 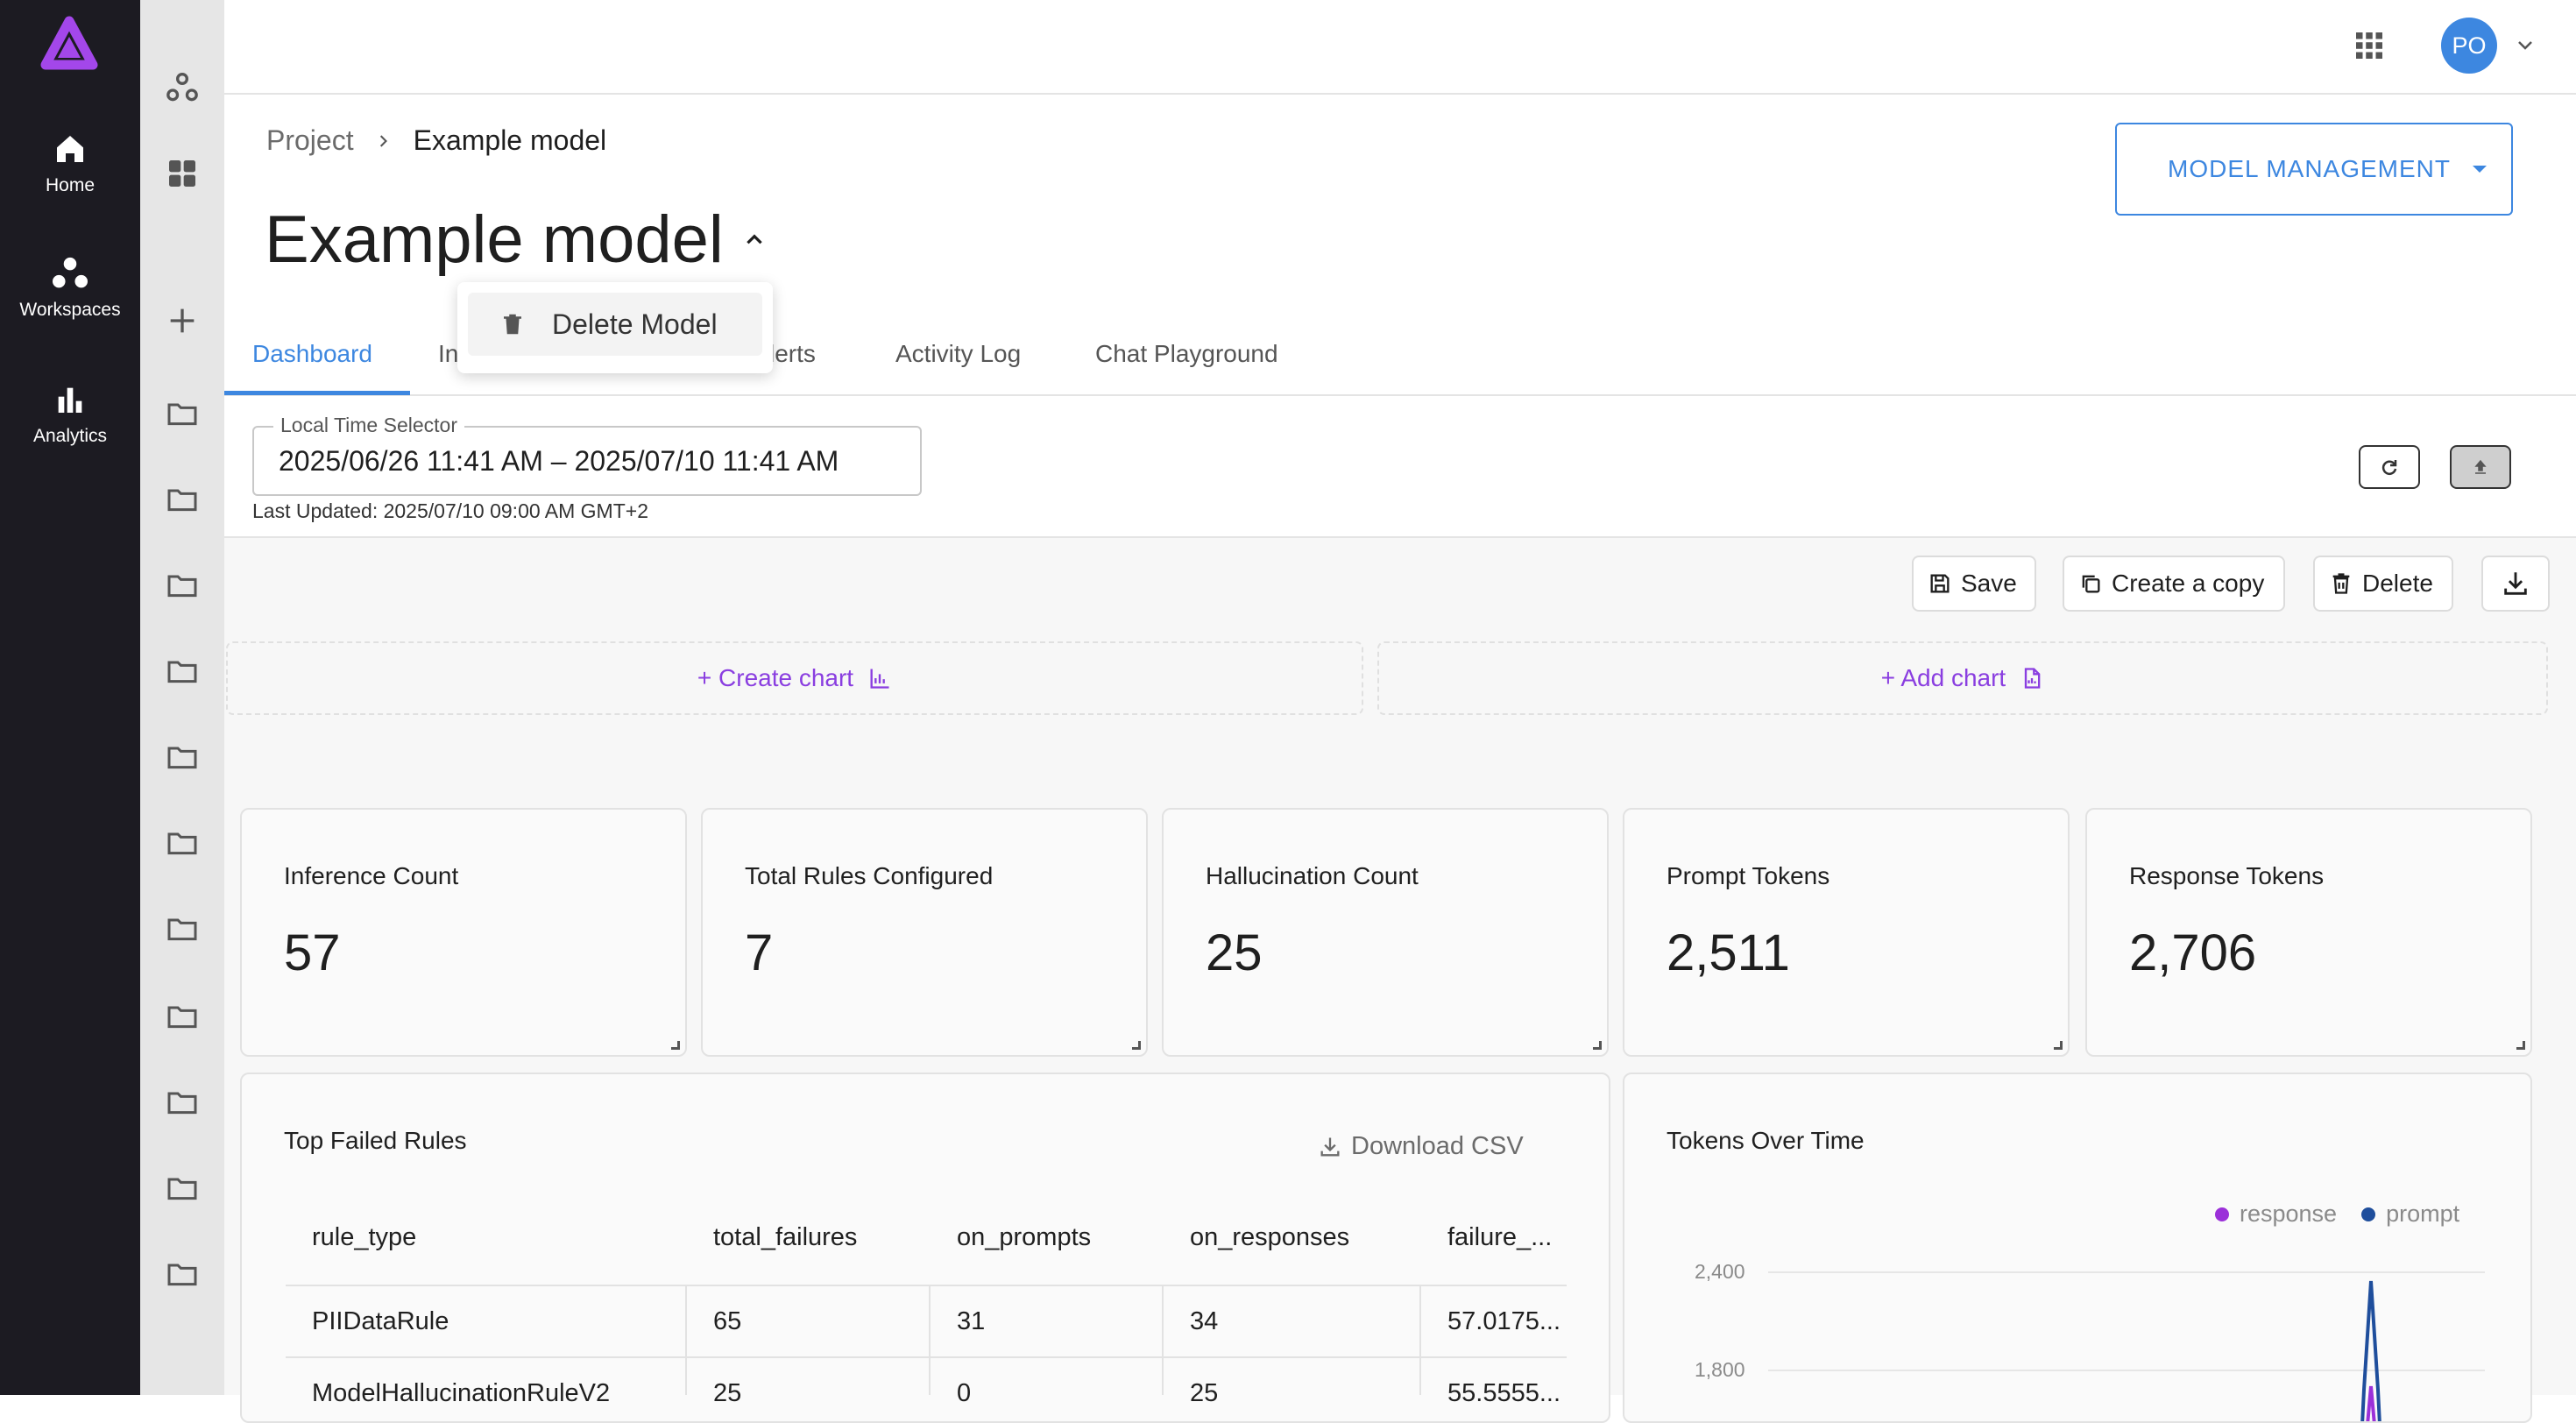 I want to click on response-series-line, so click(x=2371, y=1403).